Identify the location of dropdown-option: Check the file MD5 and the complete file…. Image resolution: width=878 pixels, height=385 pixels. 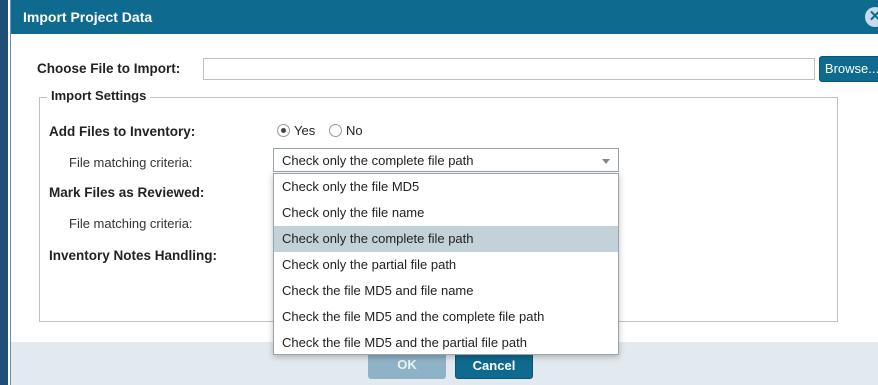
(446, 317).